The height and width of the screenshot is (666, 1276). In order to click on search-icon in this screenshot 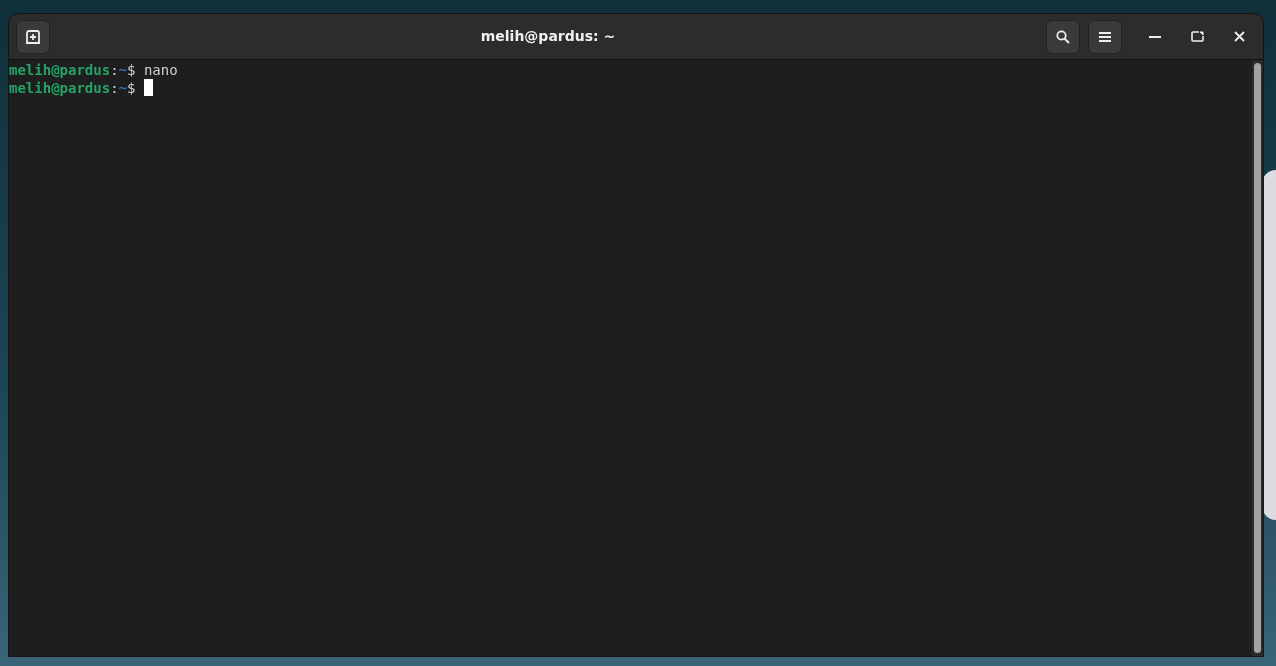, I will do `click(1063, 36)`.